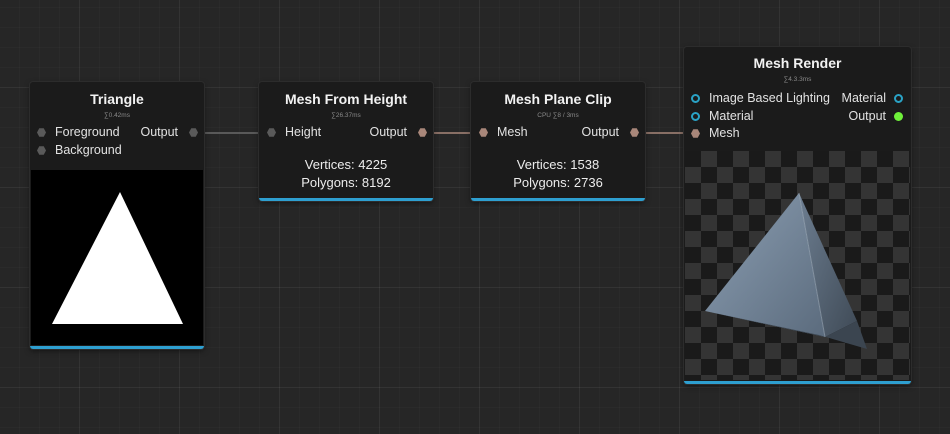 The width and height of the screenshot is (950, 434). I want to click on port-label-background: Background, so click(88, 150).